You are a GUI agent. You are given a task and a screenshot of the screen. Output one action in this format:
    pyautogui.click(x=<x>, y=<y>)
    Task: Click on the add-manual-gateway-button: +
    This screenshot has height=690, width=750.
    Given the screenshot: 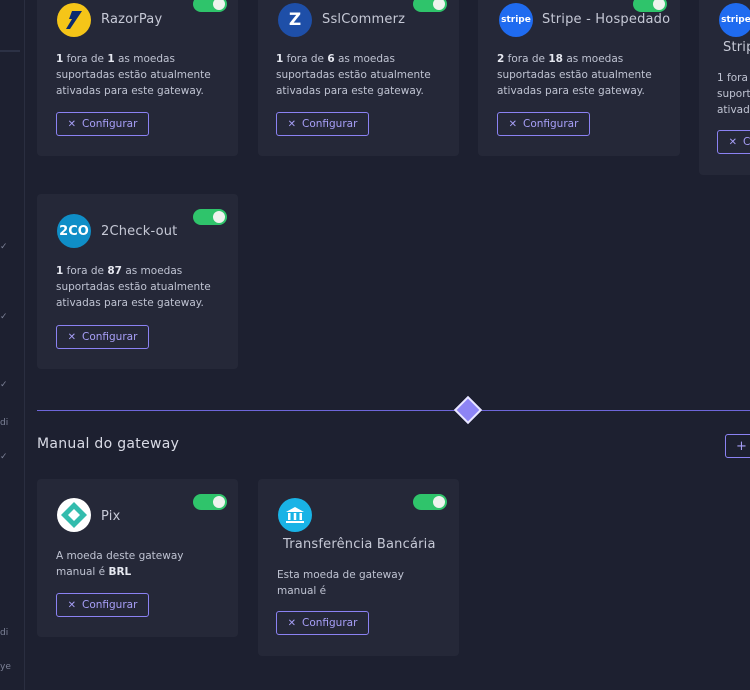 What is the action you would take?
    pyautogui.click(x=737, y=446)
    